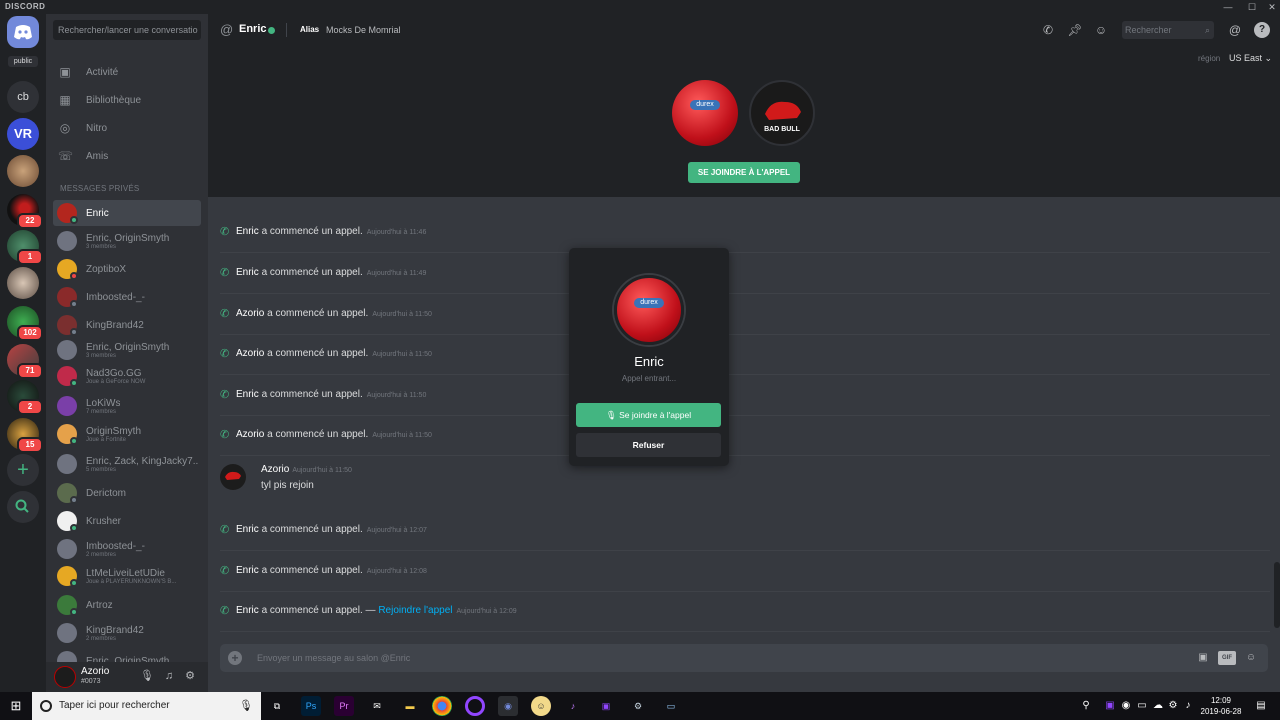 The image size is (1280, 720). What do you see at coordinates (23, 97) in the screenshot?
I see `server-cb: cb` at bounding box center [23, 97].